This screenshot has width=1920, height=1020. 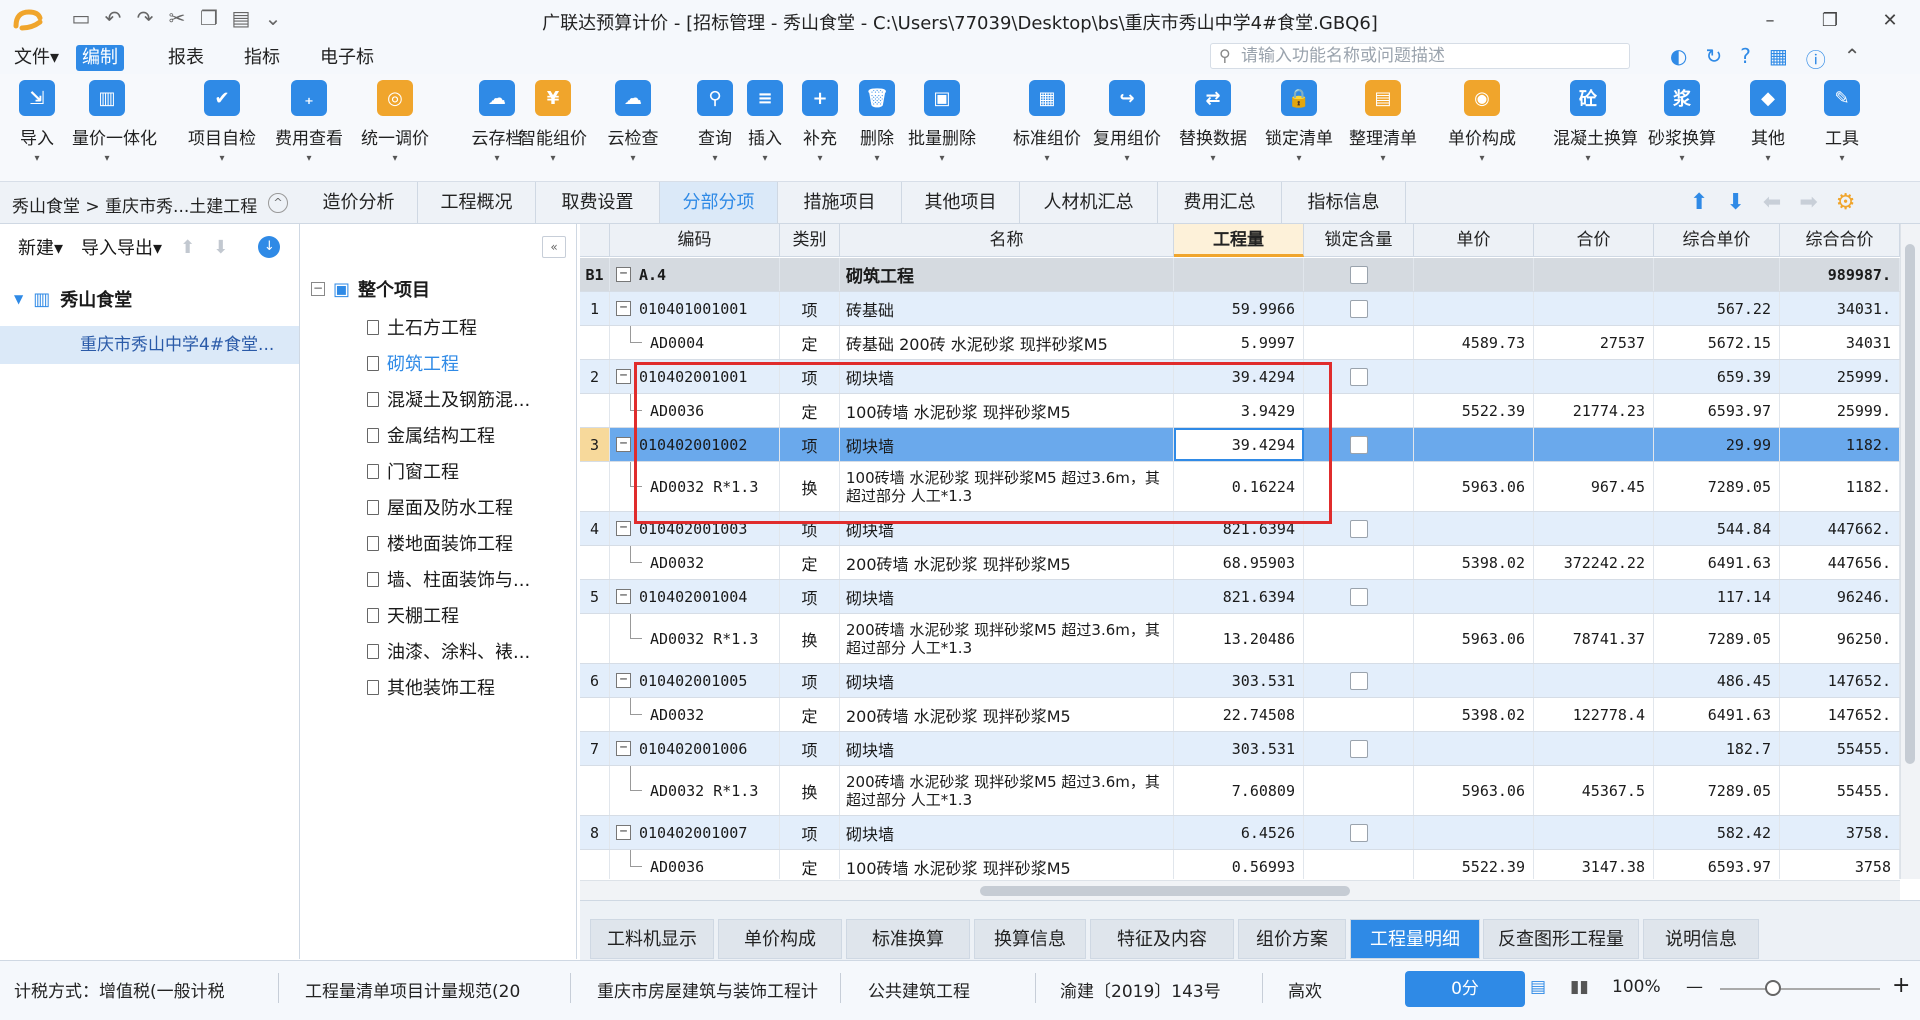 I want to click on code-cell: −010402001006, so click(x=695, y=748).